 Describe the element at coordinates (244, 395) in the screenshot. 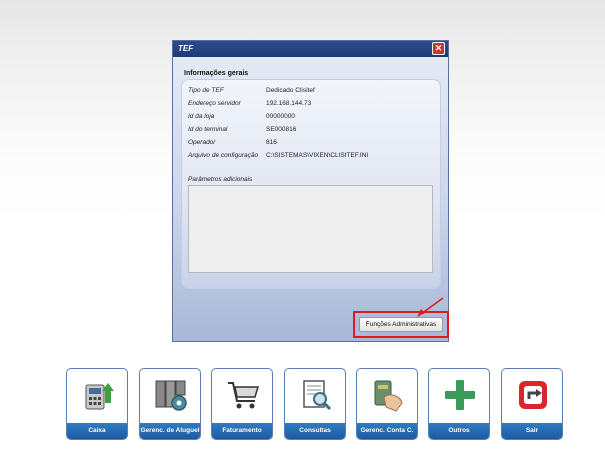

I see `shopping-cart-icon` at that location.